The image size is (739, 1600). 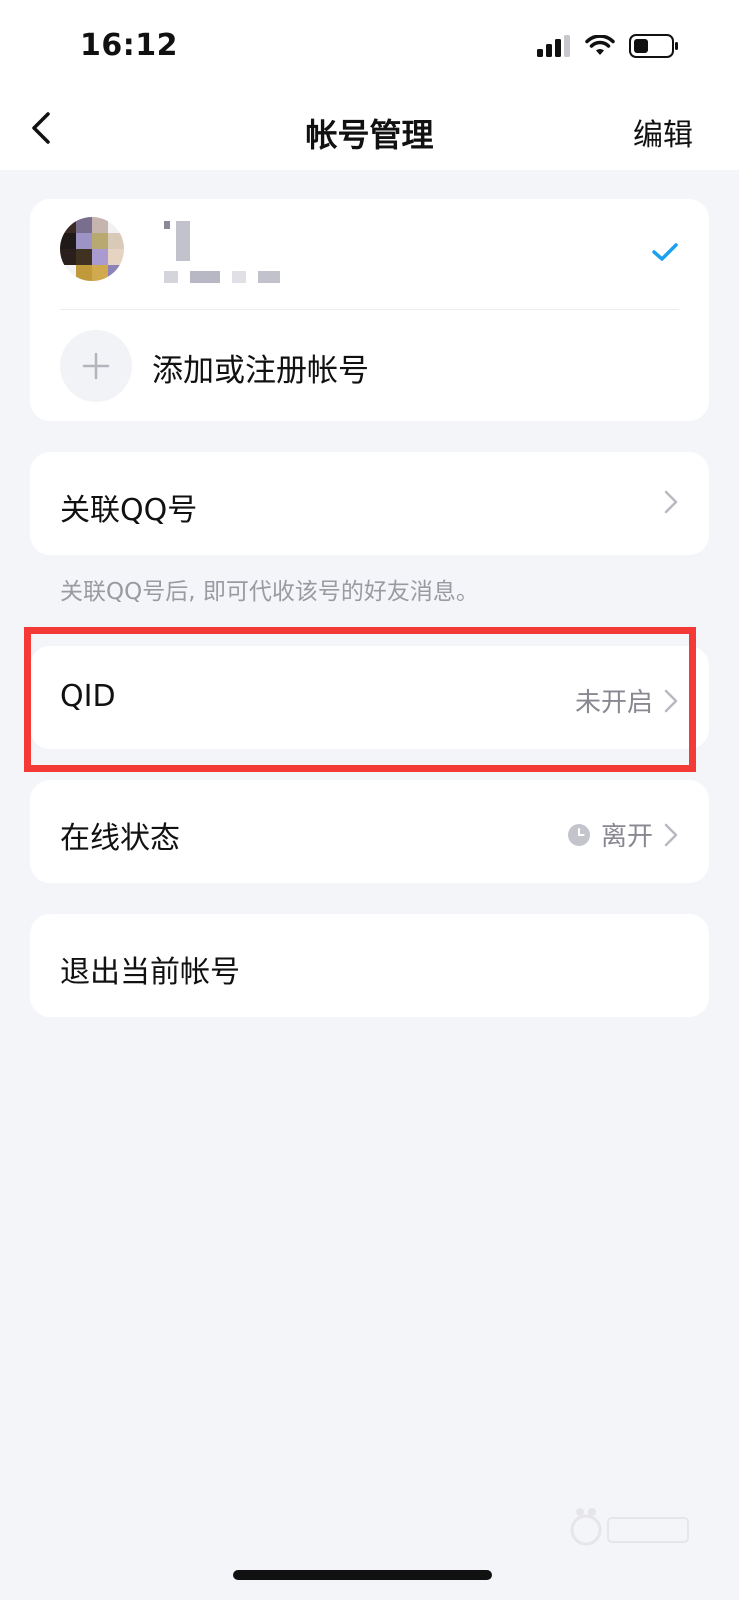 I want to click on link-qq-right, so click(x=671, y=502).